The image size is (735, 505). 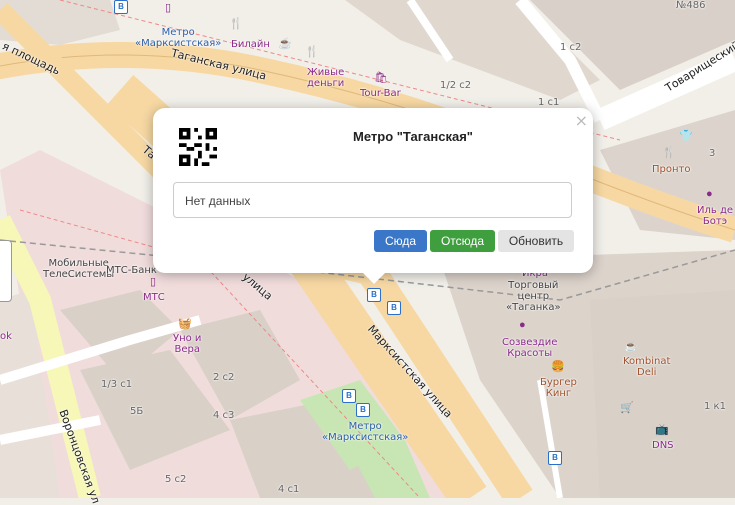 What do you see at coordinates (712, 153) in the screenshot?
I see `house-n3: 3` at bounding box center [712, 153].